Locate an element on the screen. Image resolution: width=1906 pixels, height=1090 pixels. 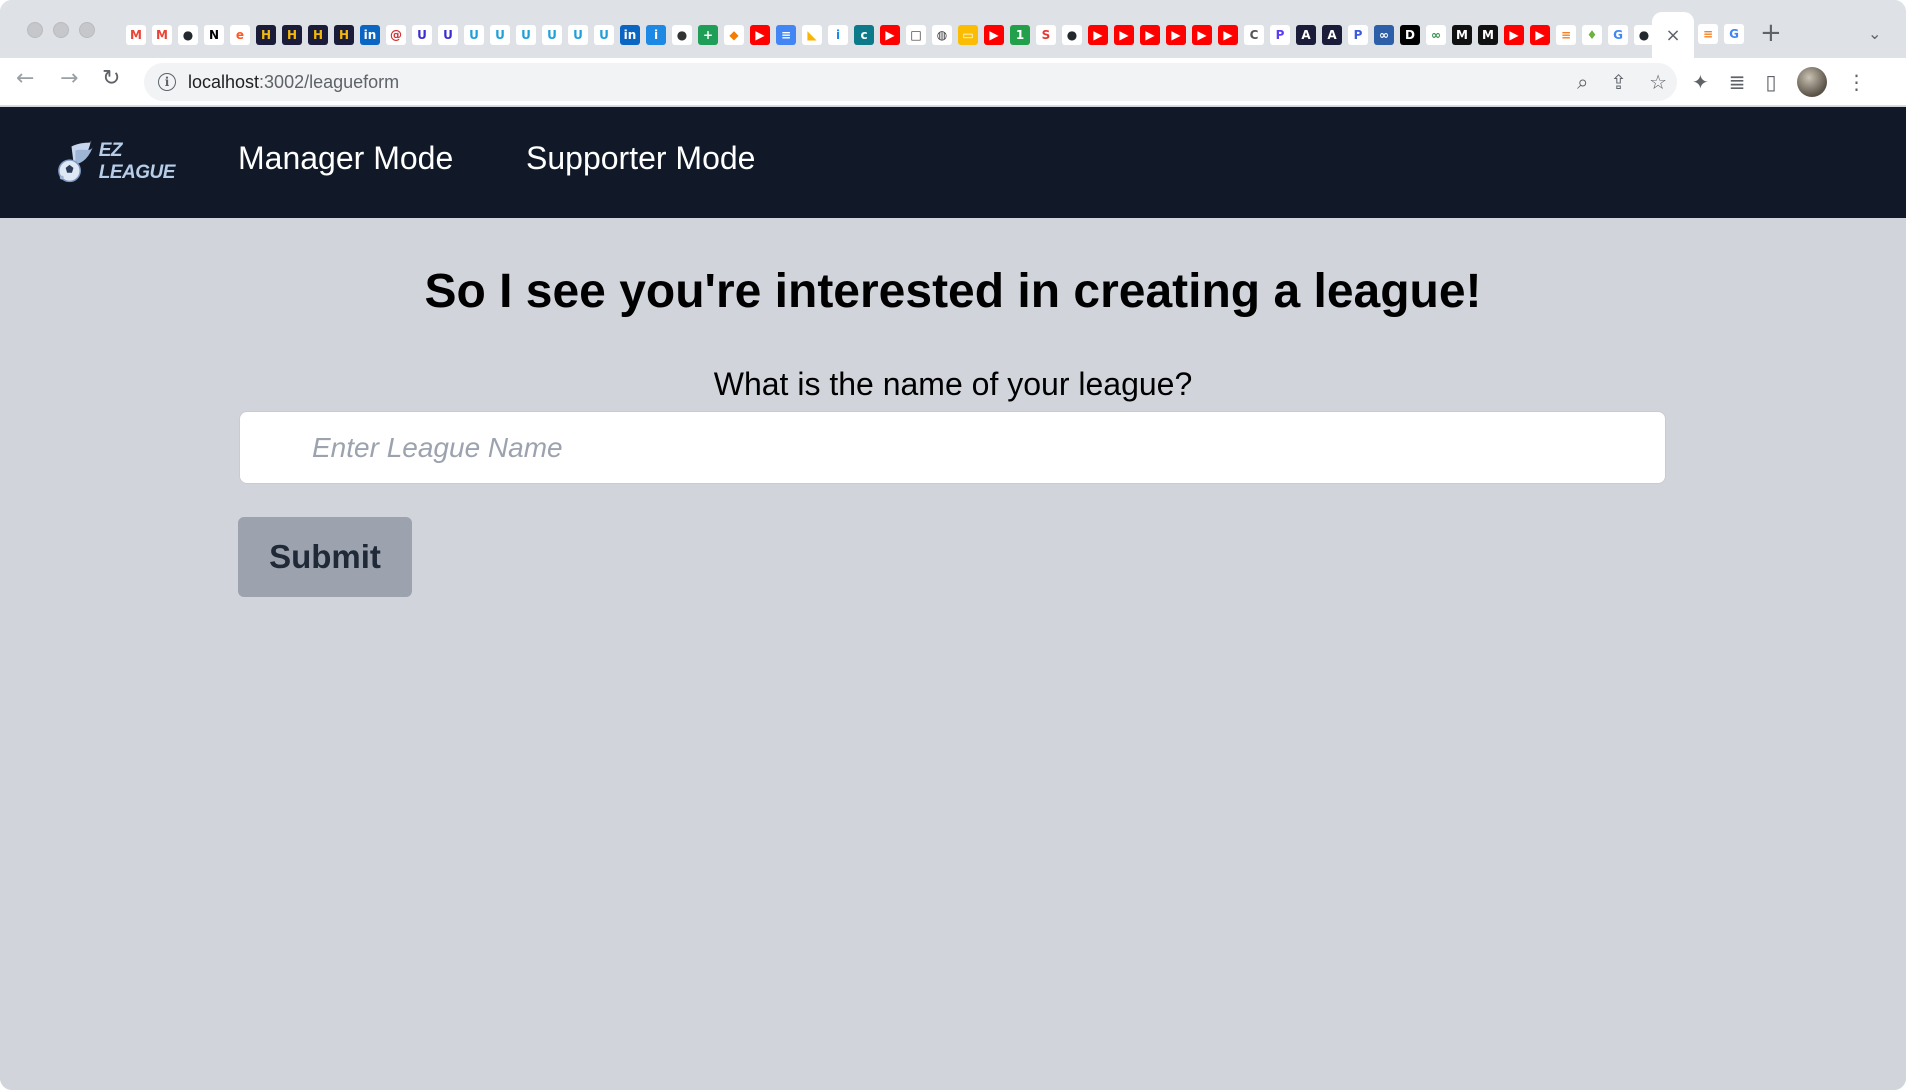
back-arrow-icon: ← is located at coordinates (25, 79).